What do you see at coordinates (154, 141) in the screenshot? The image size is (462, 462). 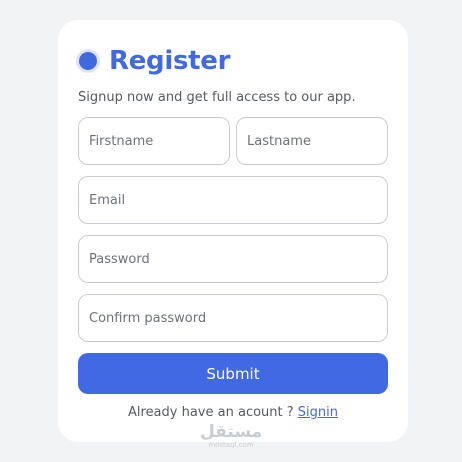 I see `firstname-input` at bounding box center [154, 141].